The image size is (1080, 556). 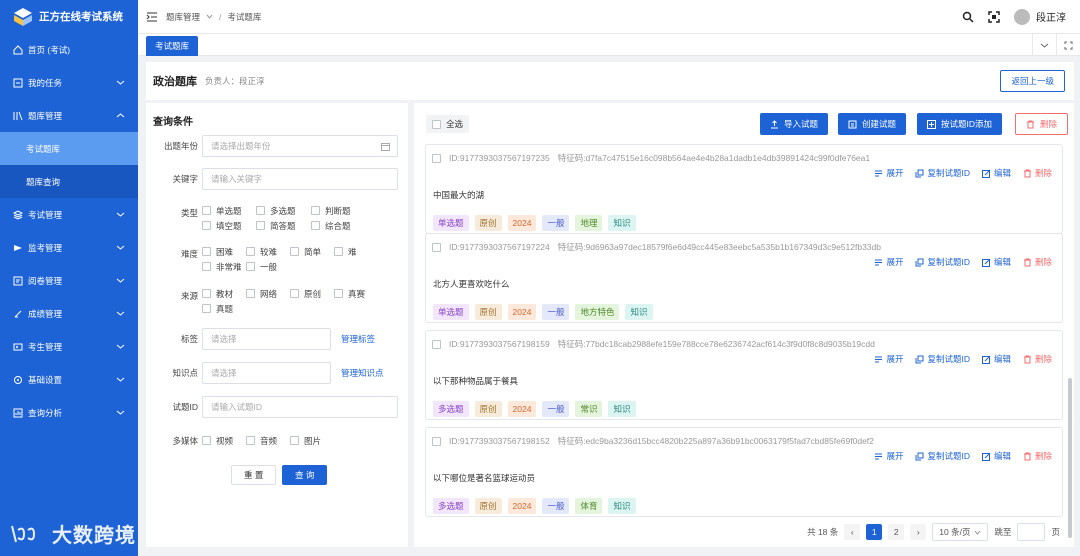 I want to click on page-suffix: 页, so click(x=1055, y=532).